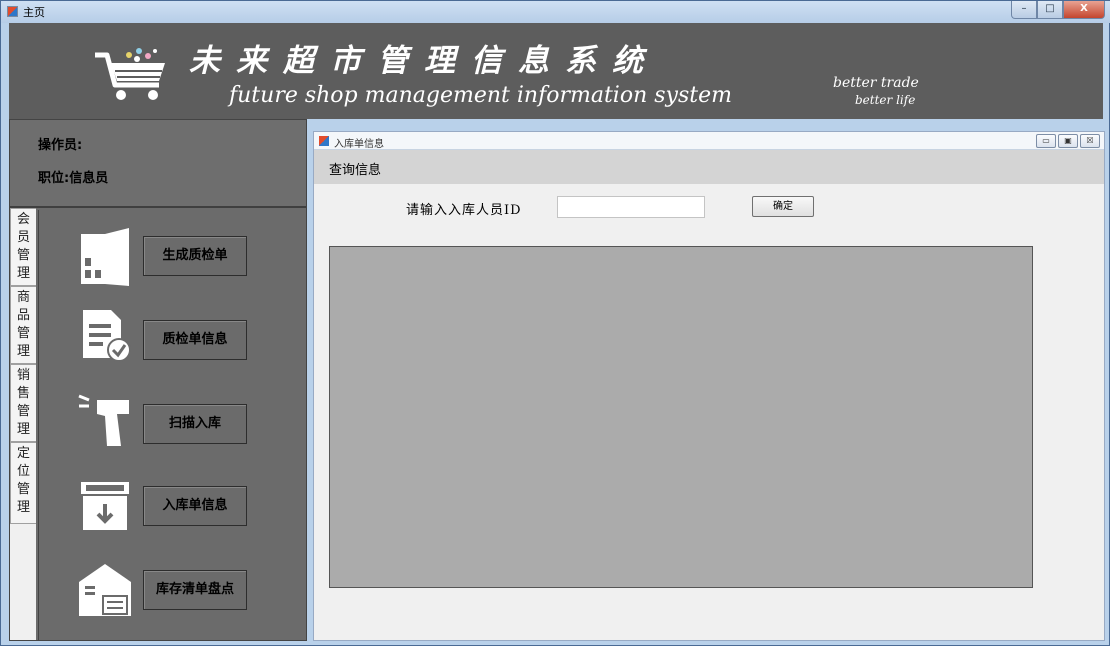 The height and width of the screenshot is (646, 1110). What do you see at coordinates (195, 424) in the screenshot?
I see `nav-button-scan-stock-in: 扫描入库` at bounding box center [195, 424].